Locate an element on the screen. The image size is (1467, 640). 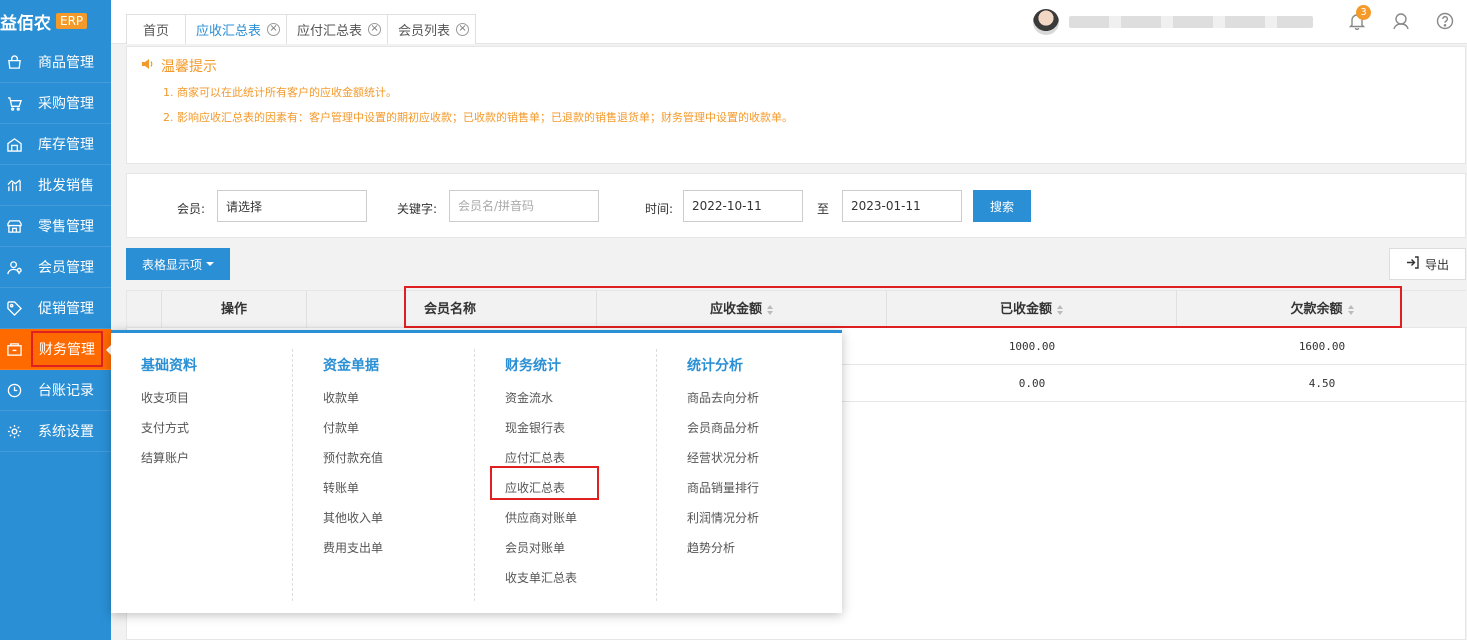
logo-badge: ERP is located at coordinates (72, 21).